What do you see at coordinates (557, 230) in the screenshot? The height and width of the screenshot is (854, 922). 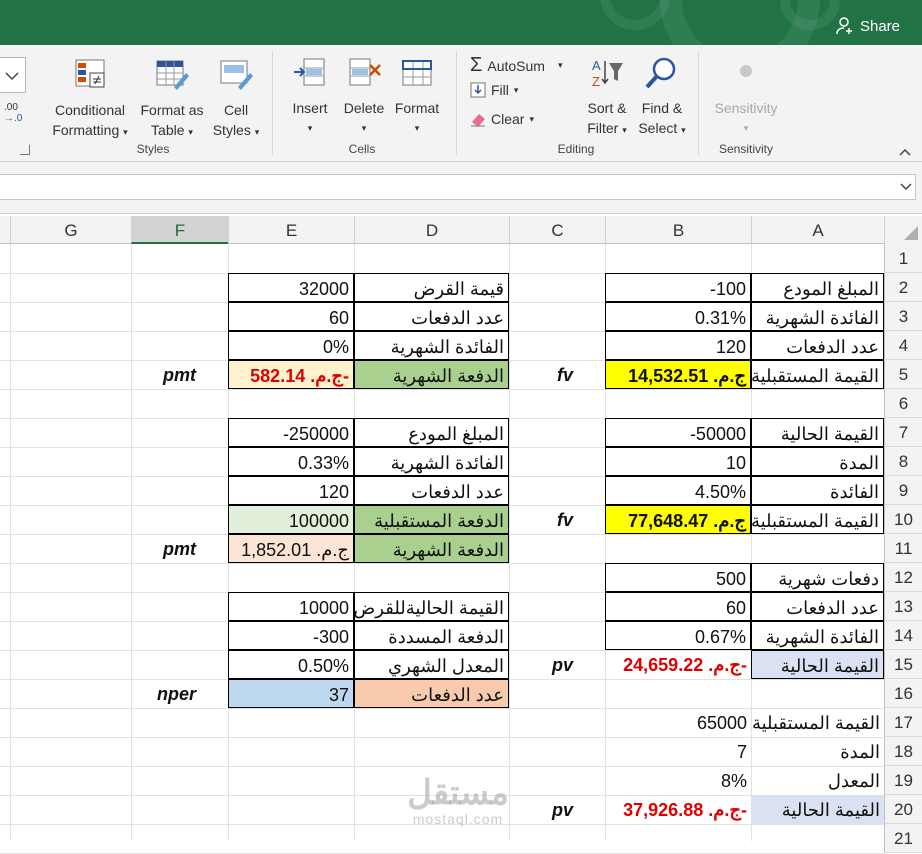 I see `column-header-c: C` at bounding box center [557, 230].